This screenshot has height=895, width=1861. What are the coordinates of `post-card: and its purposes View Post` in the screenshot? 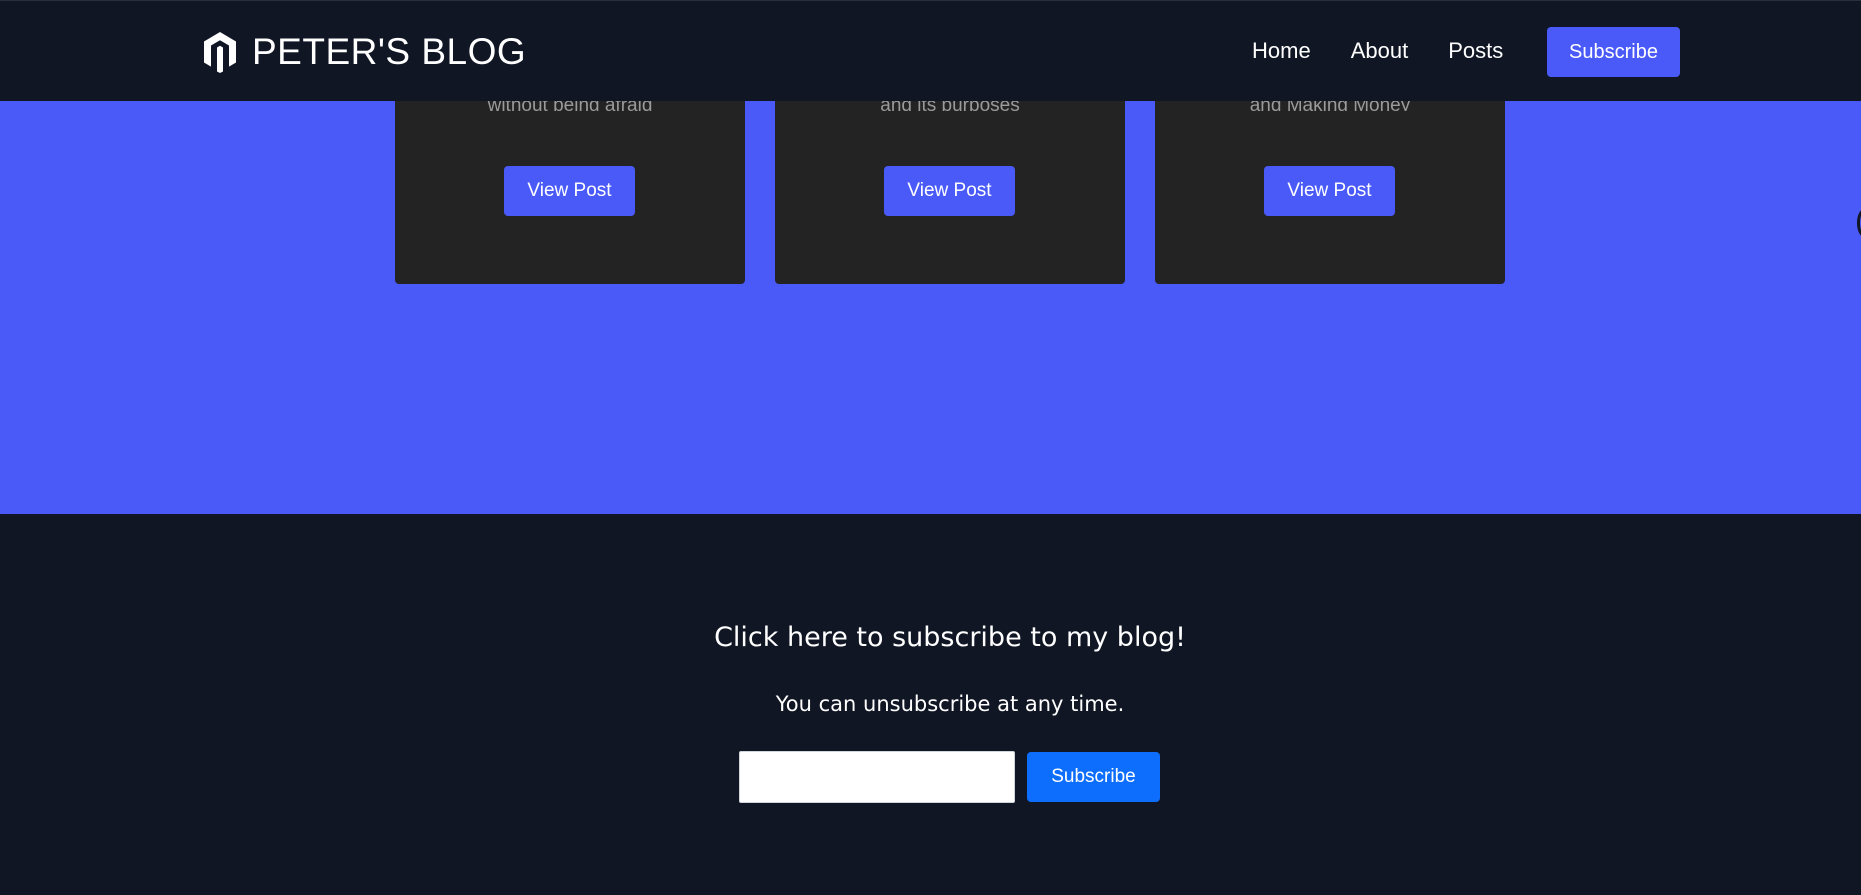 It's located at (950, 191).